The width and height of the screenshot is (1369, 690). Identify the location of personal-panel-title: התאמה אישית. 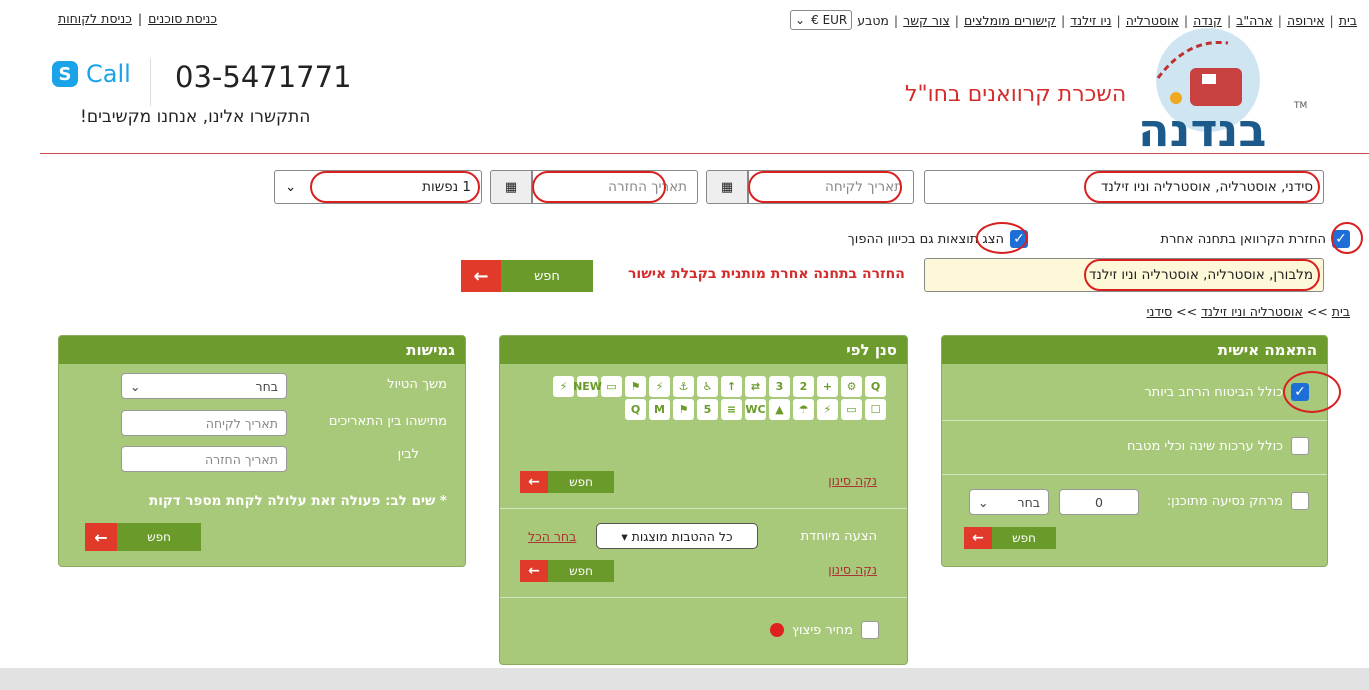
(1134, 350).